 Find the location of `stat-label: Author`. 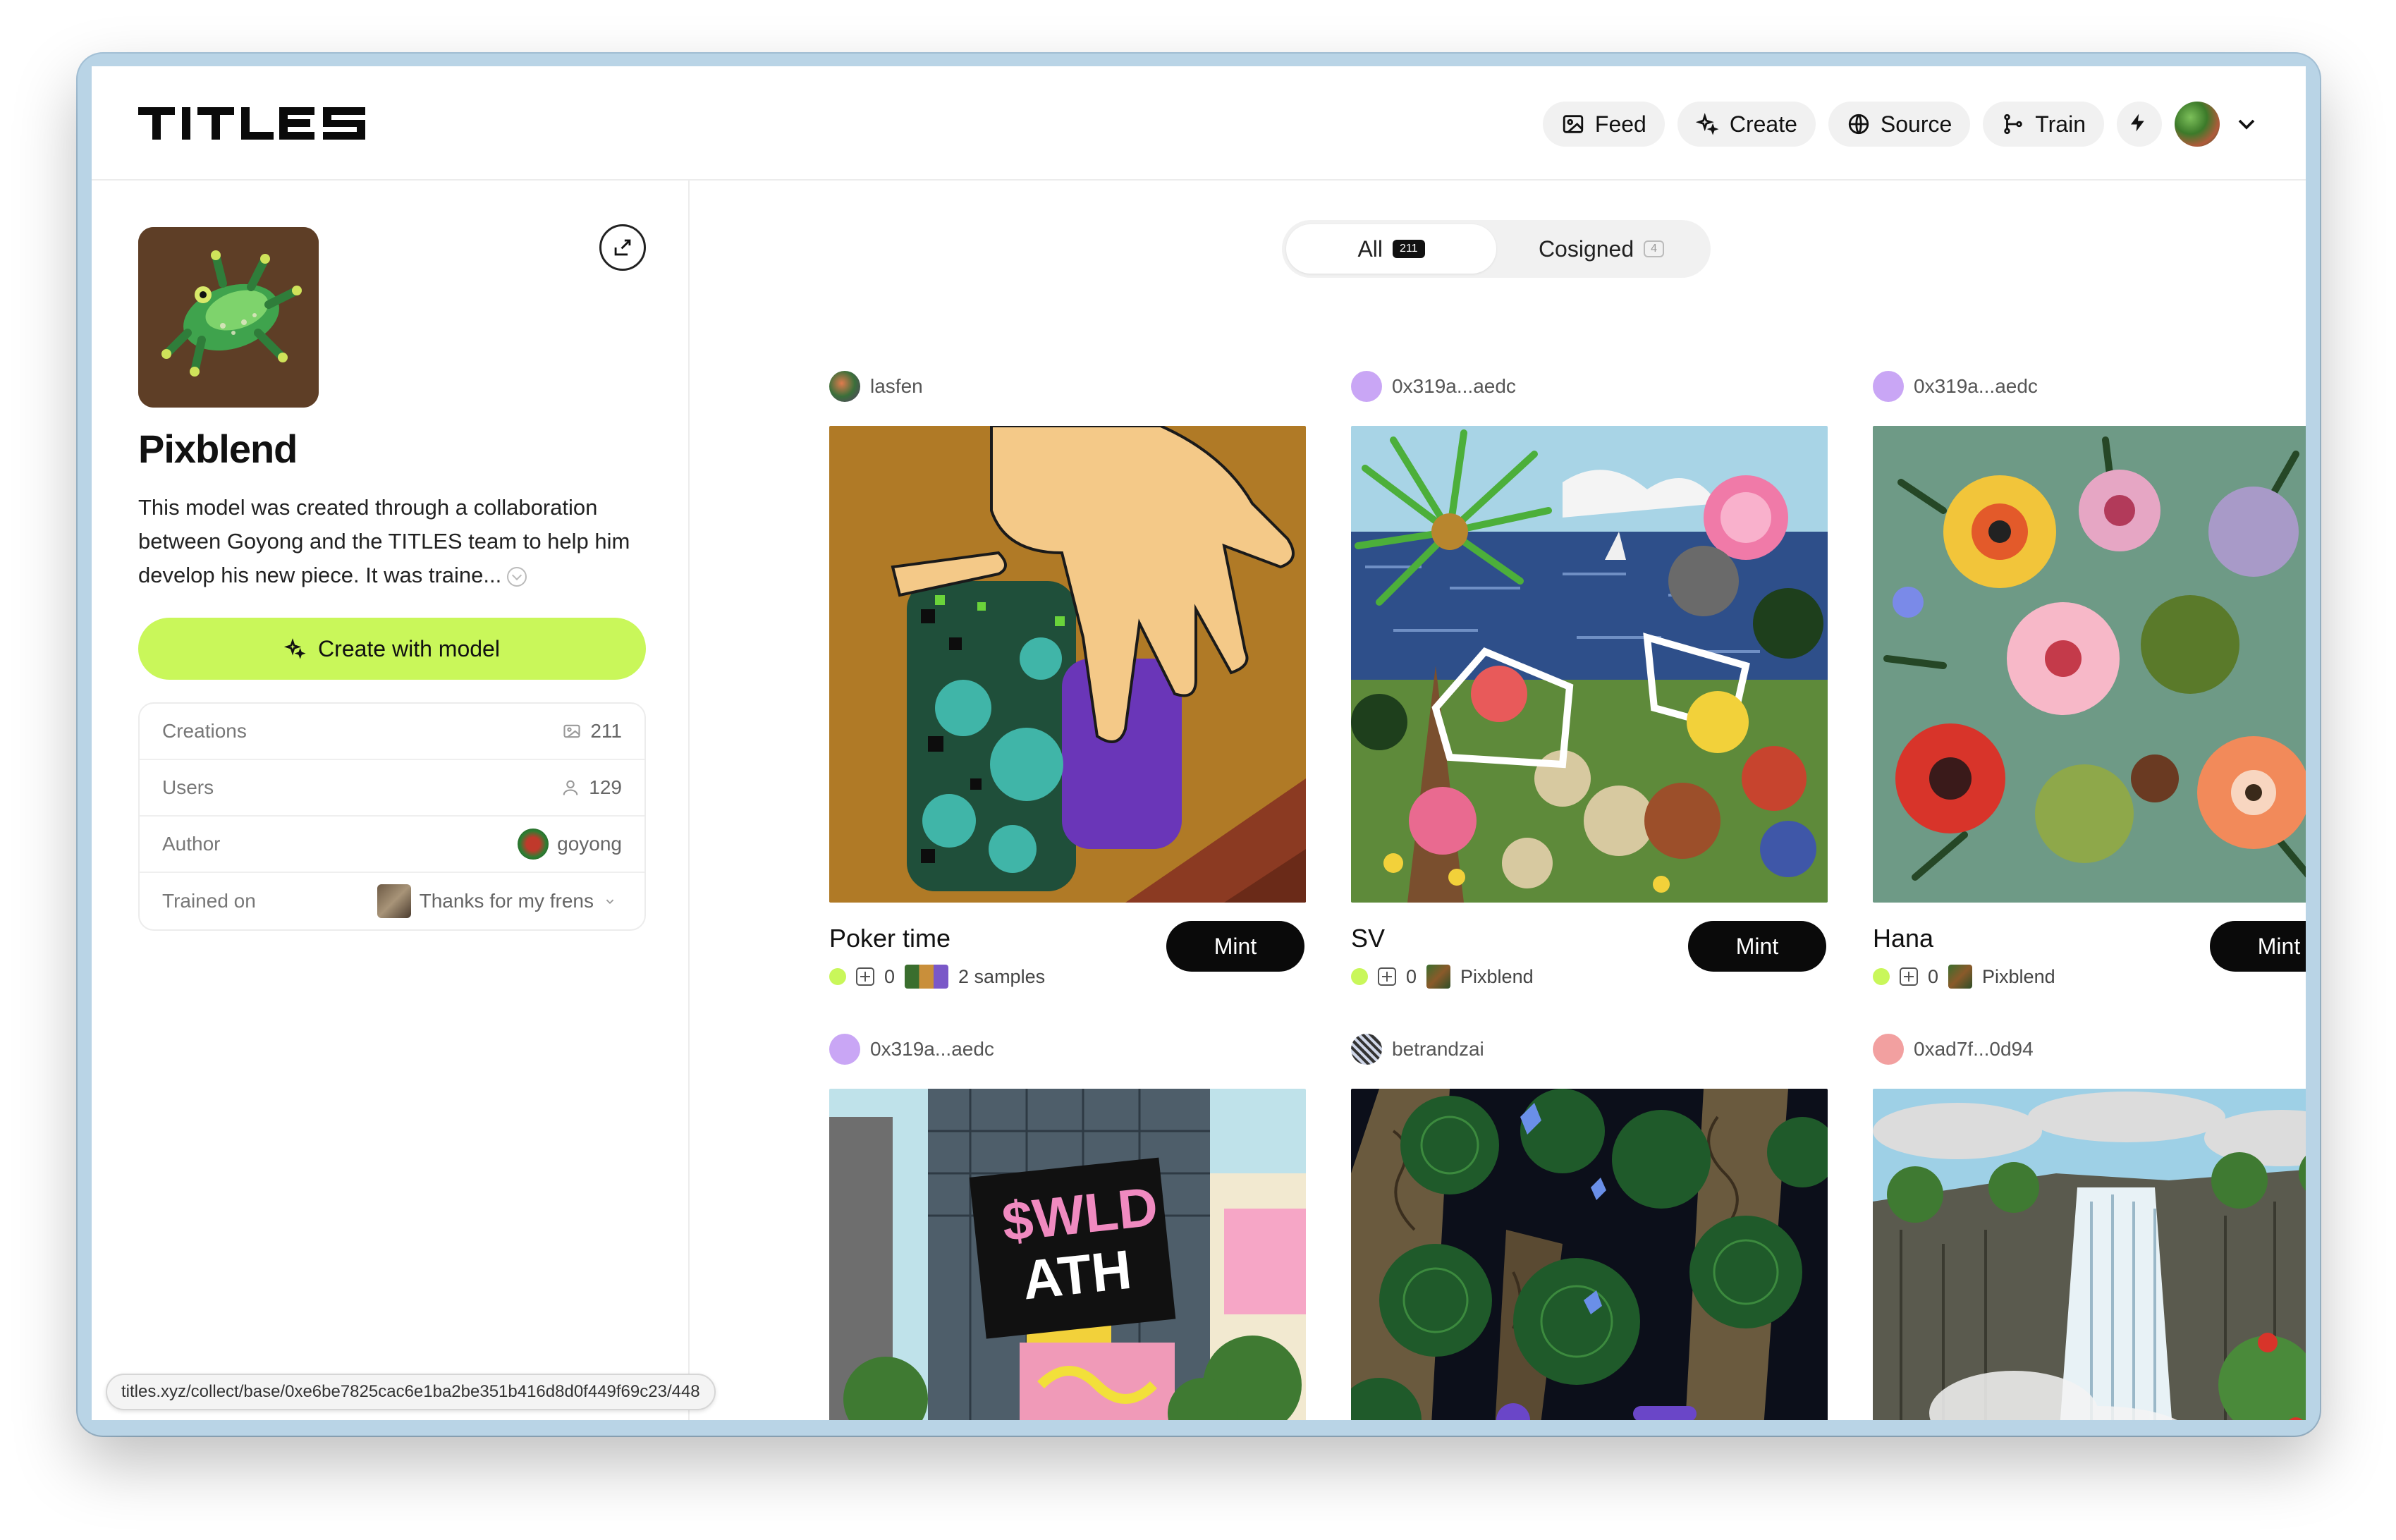

stat-label: Author is located at coordinates (191, 844).